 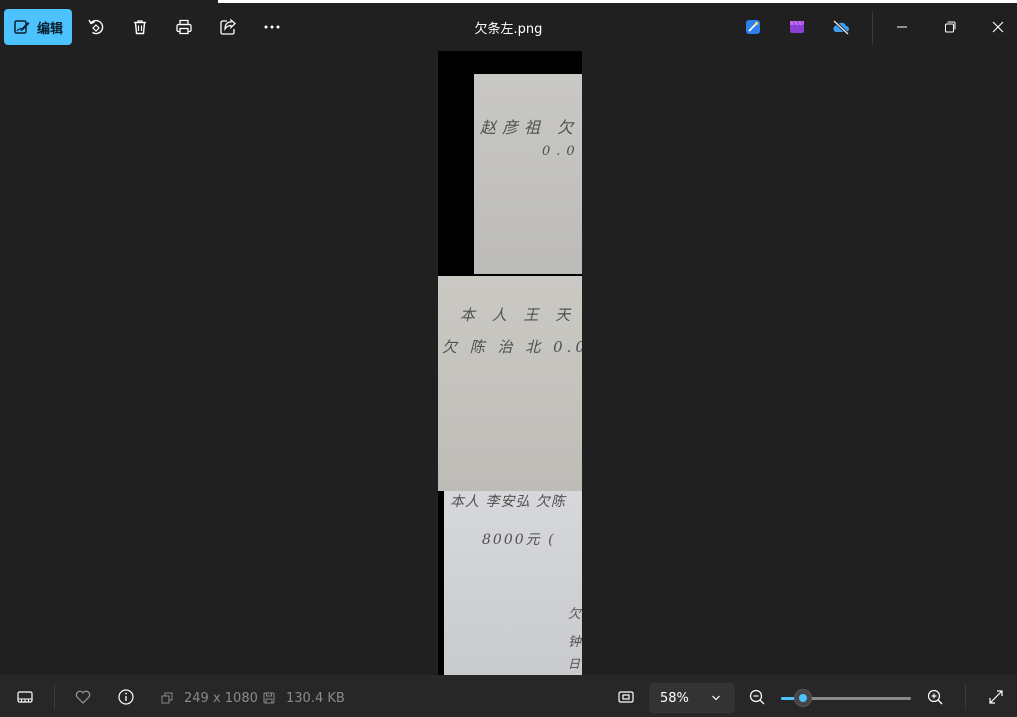 What do you see at coordinates (872, 28) in the screenshot?
I see `titlebar-divider` at bounding box center [872, 28].